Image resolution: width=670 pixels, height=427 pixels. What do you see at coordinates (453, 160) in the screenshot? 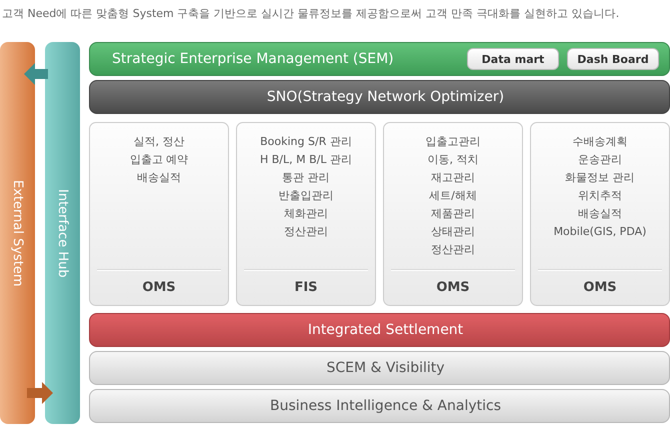
I see `module-item: 이동, 적치` at bounding box center [453, 160].